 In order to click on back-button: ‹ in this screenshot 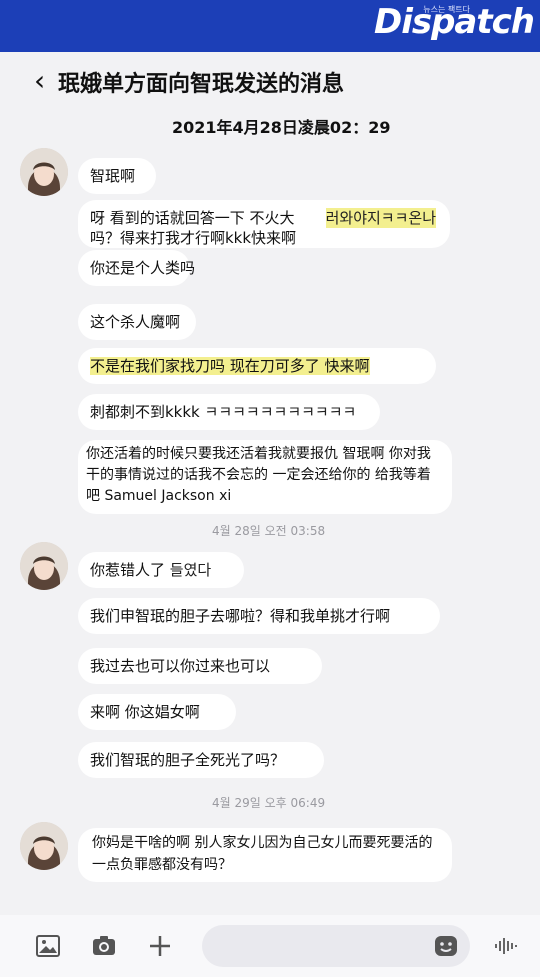, I will do `click(39, 80)`.